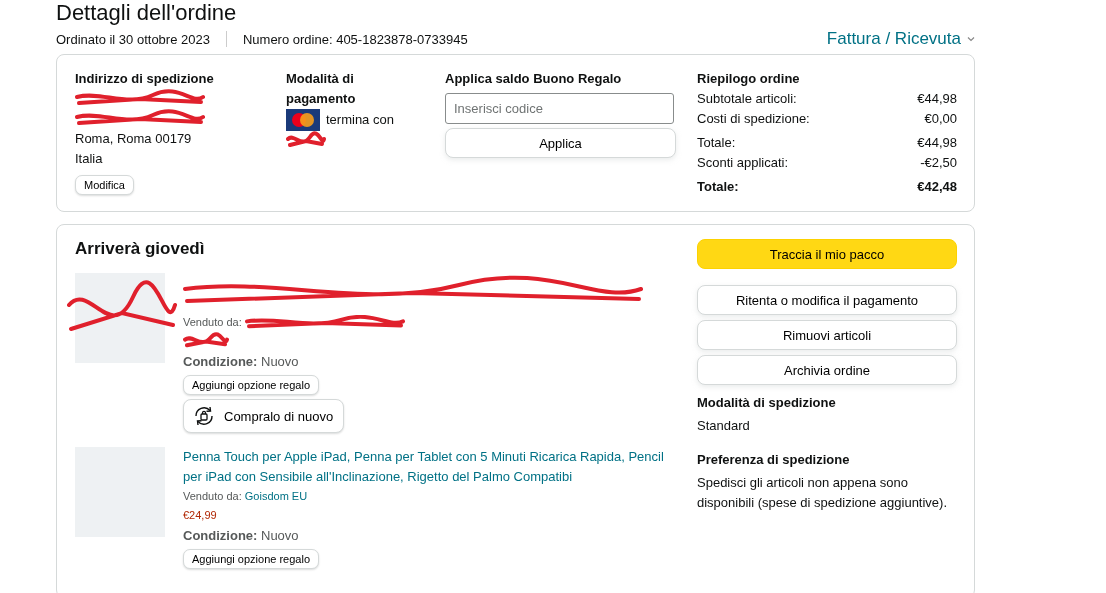 The height and width of the screenshot is (593, 1106). Describe the element at coordinates (937, 187) in the screenshot. I see `summary-value: €42,48` at that location.